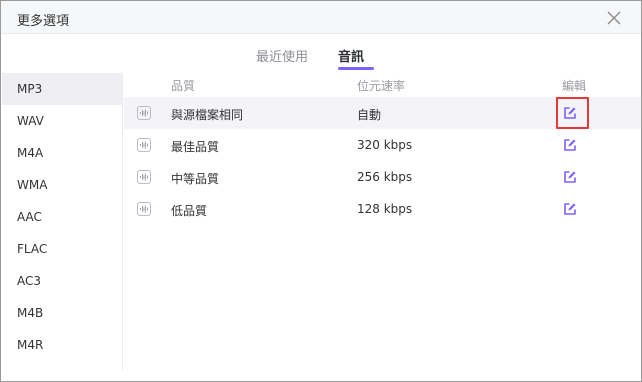 The height and width of the screenshot is (382, 642). What do you see at coordinates (62, 313) in the screenshot?
I see `sidebar-item-m4b: M4B` at bounding box center [62, 313].